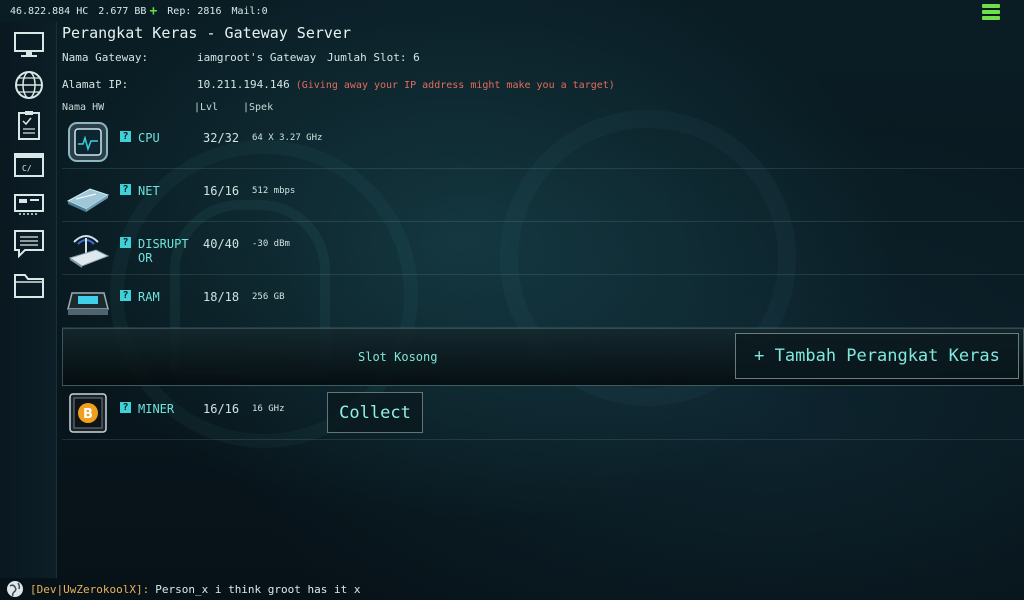 The image size is (1024, 600). Describe the element at coordinates (122, 11) in the screenshot. I see `bb-balance: 2.677 BB` at that location.